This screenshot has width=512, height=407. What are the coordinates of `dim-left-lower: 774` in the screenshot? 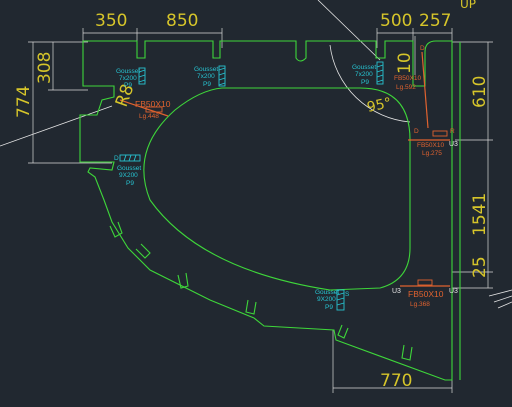 It's located at (24, 102).